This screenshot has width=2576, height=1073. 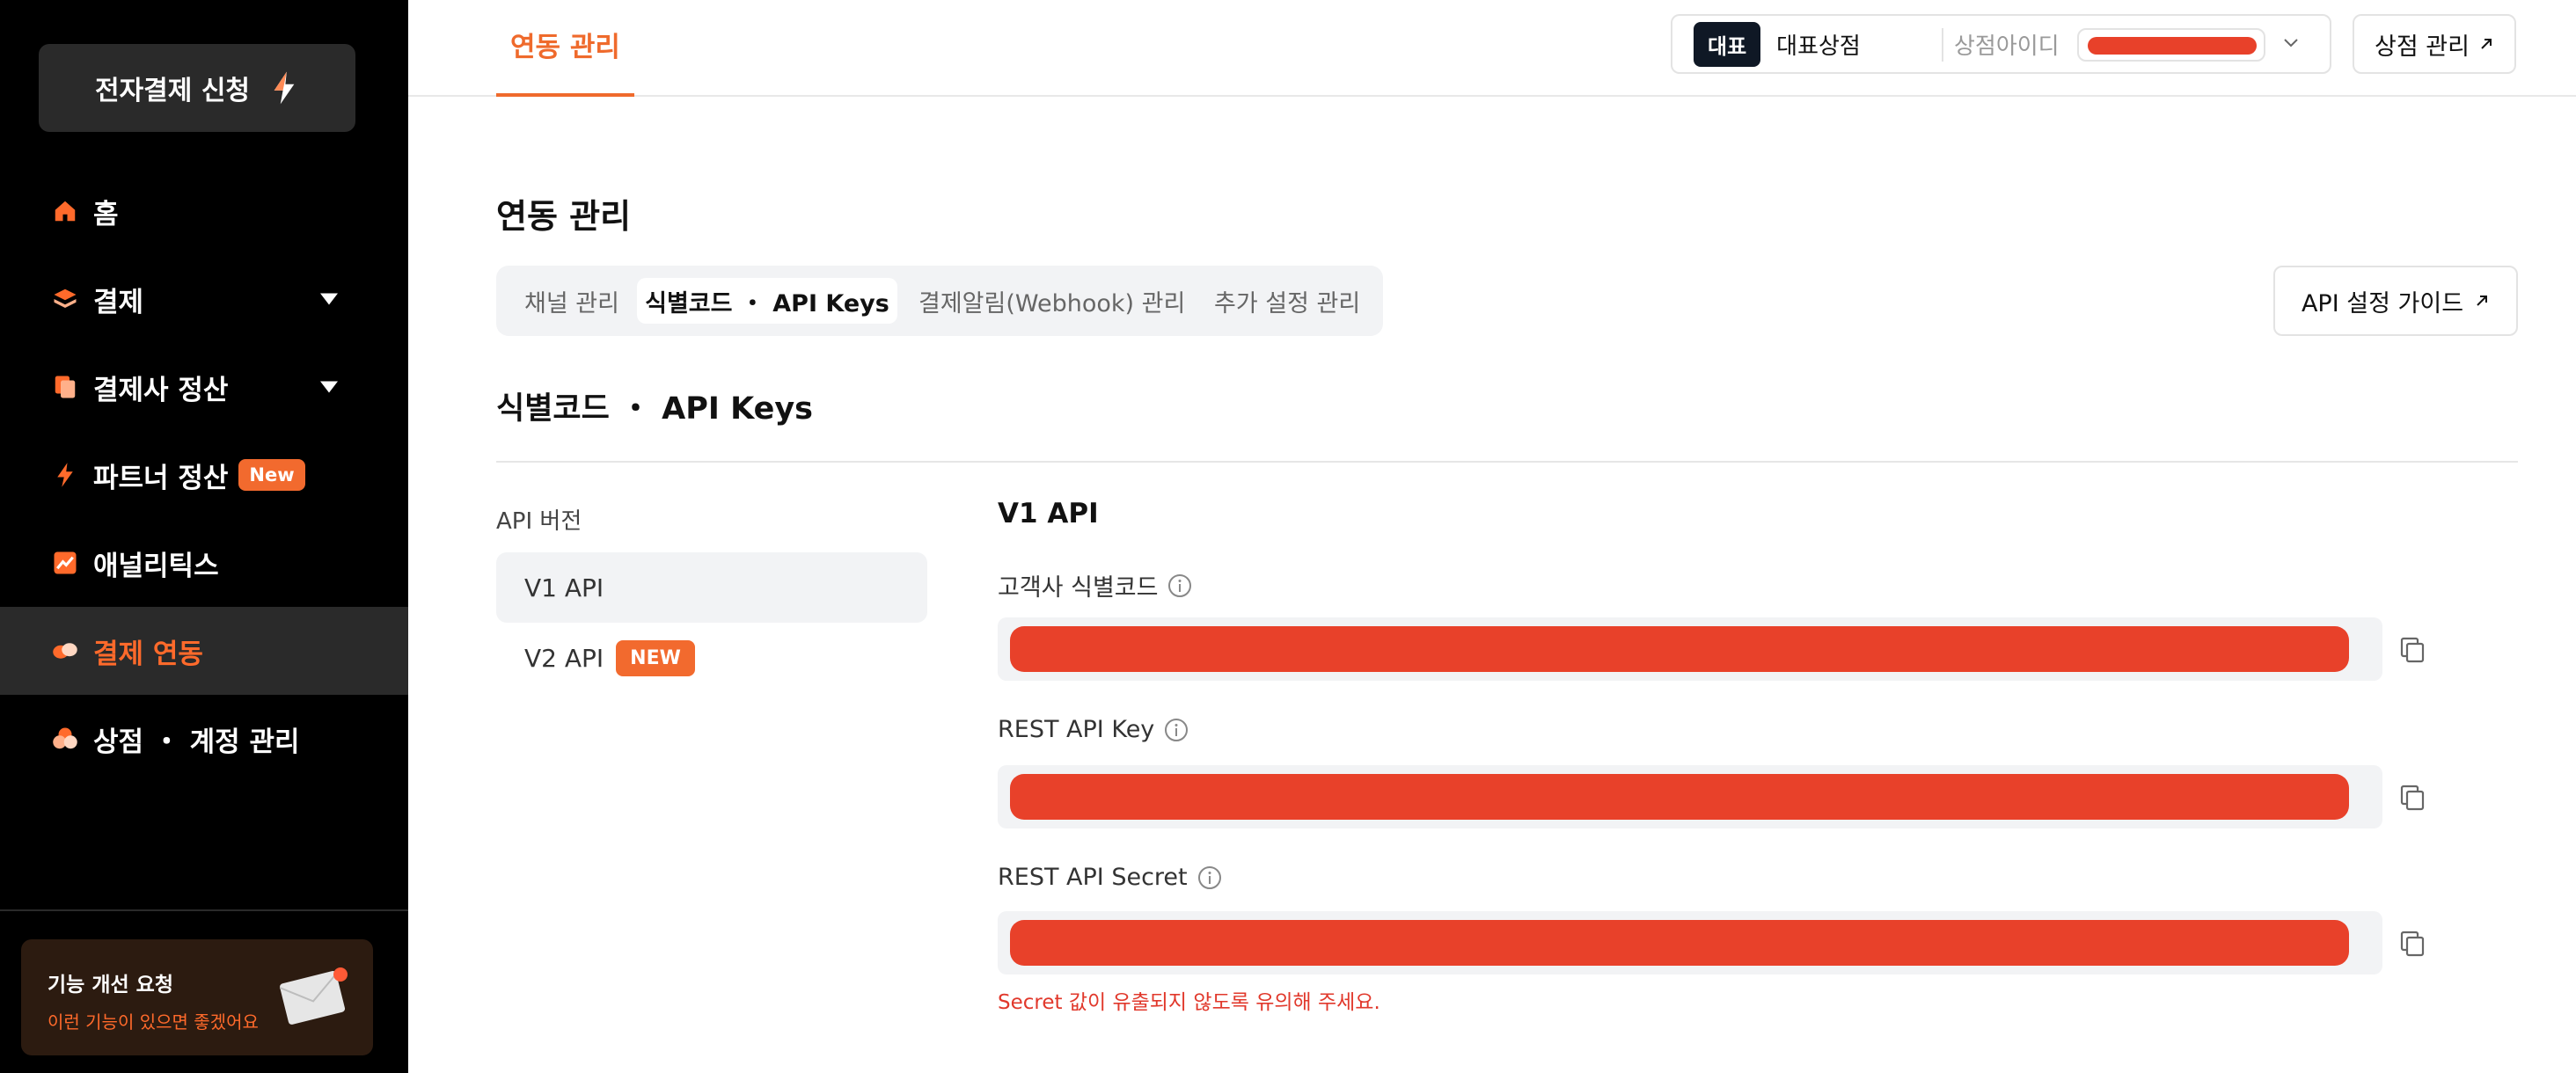 What do you see at coordinates (564, 588) in the screenshot?
I see `api-version-label: V1 API` at bounding box center [564, 588].